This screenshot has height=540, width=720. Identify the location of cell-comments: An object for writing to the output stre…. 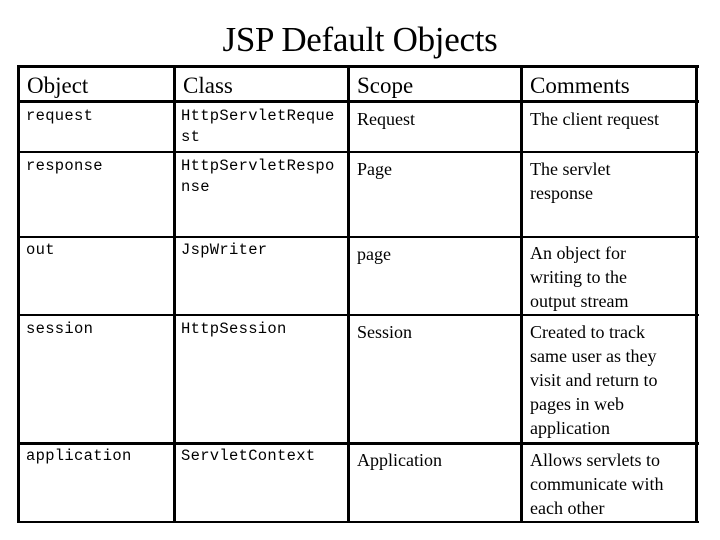
(579, 277).